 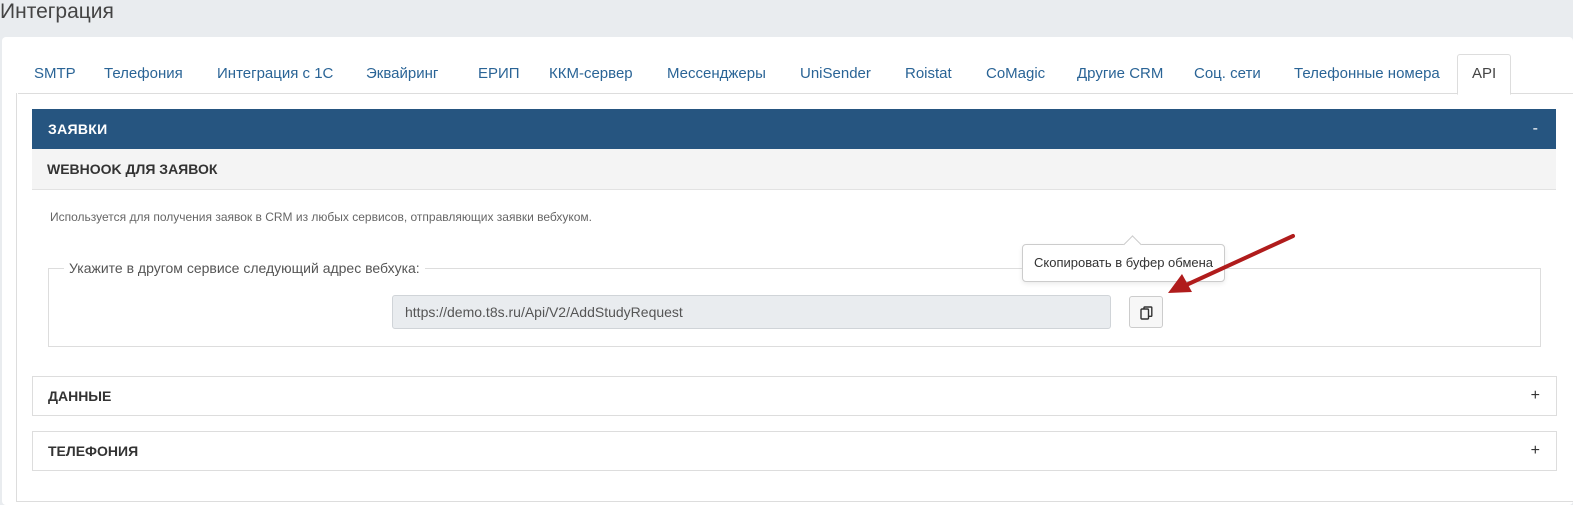 What do you see at coordinates (794, 169) in the screenshot?
I see `webhook-section-header: WEBHOOK ДЛЯ ЗАЯВОК` at bounding box center [794, 169].